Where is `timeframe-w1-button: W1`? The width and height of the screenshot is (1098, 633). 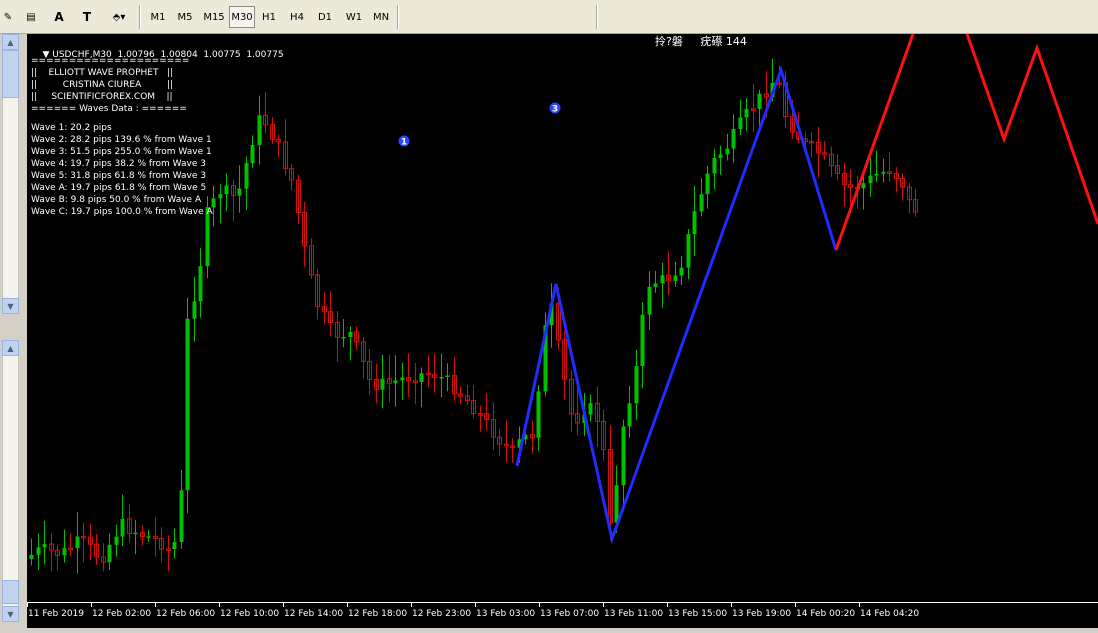
timeframe-w1-button: W1 is located at coordinates (354, 17).